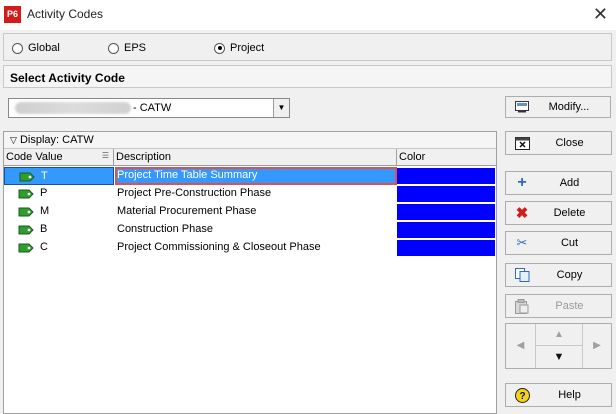 This screenshot has height=414, width=616. What do you see at coordinates (59, 248) in the screenshot?
I see `code-value-cell: C` at bounding box center [59, 248].